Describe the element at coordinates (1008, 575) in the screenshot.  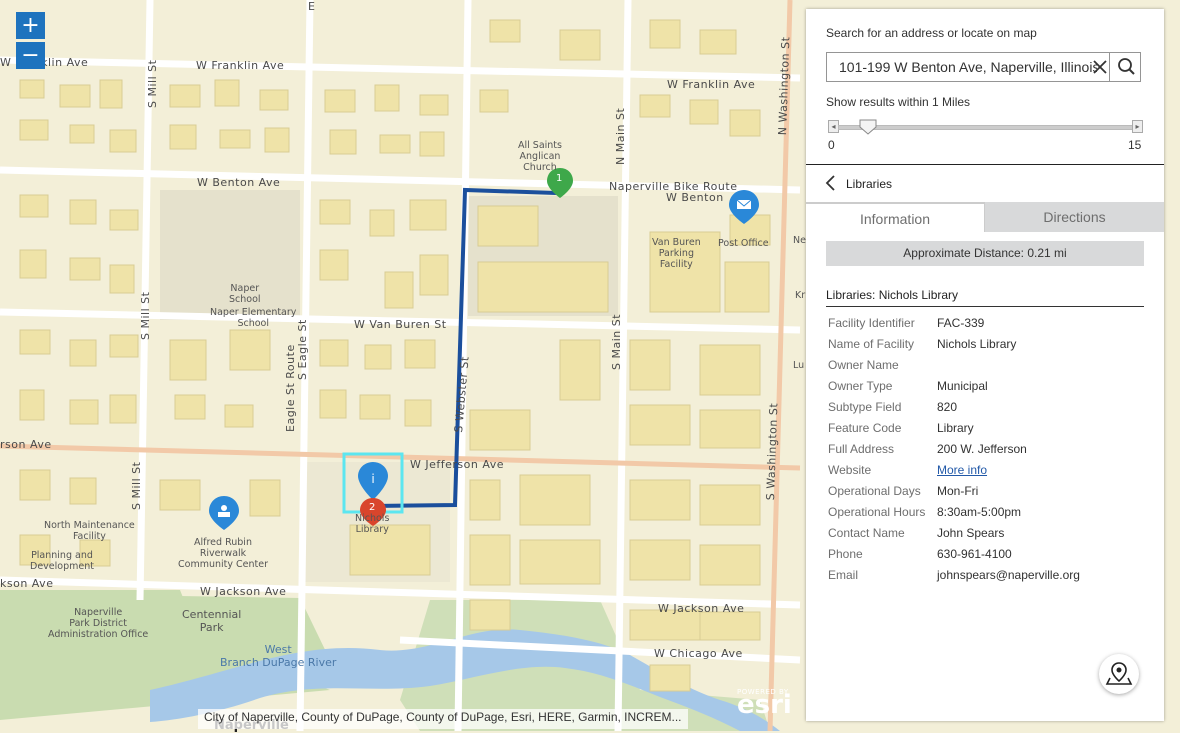
I see `detail-value: johnspears@naperville.org` at that location.